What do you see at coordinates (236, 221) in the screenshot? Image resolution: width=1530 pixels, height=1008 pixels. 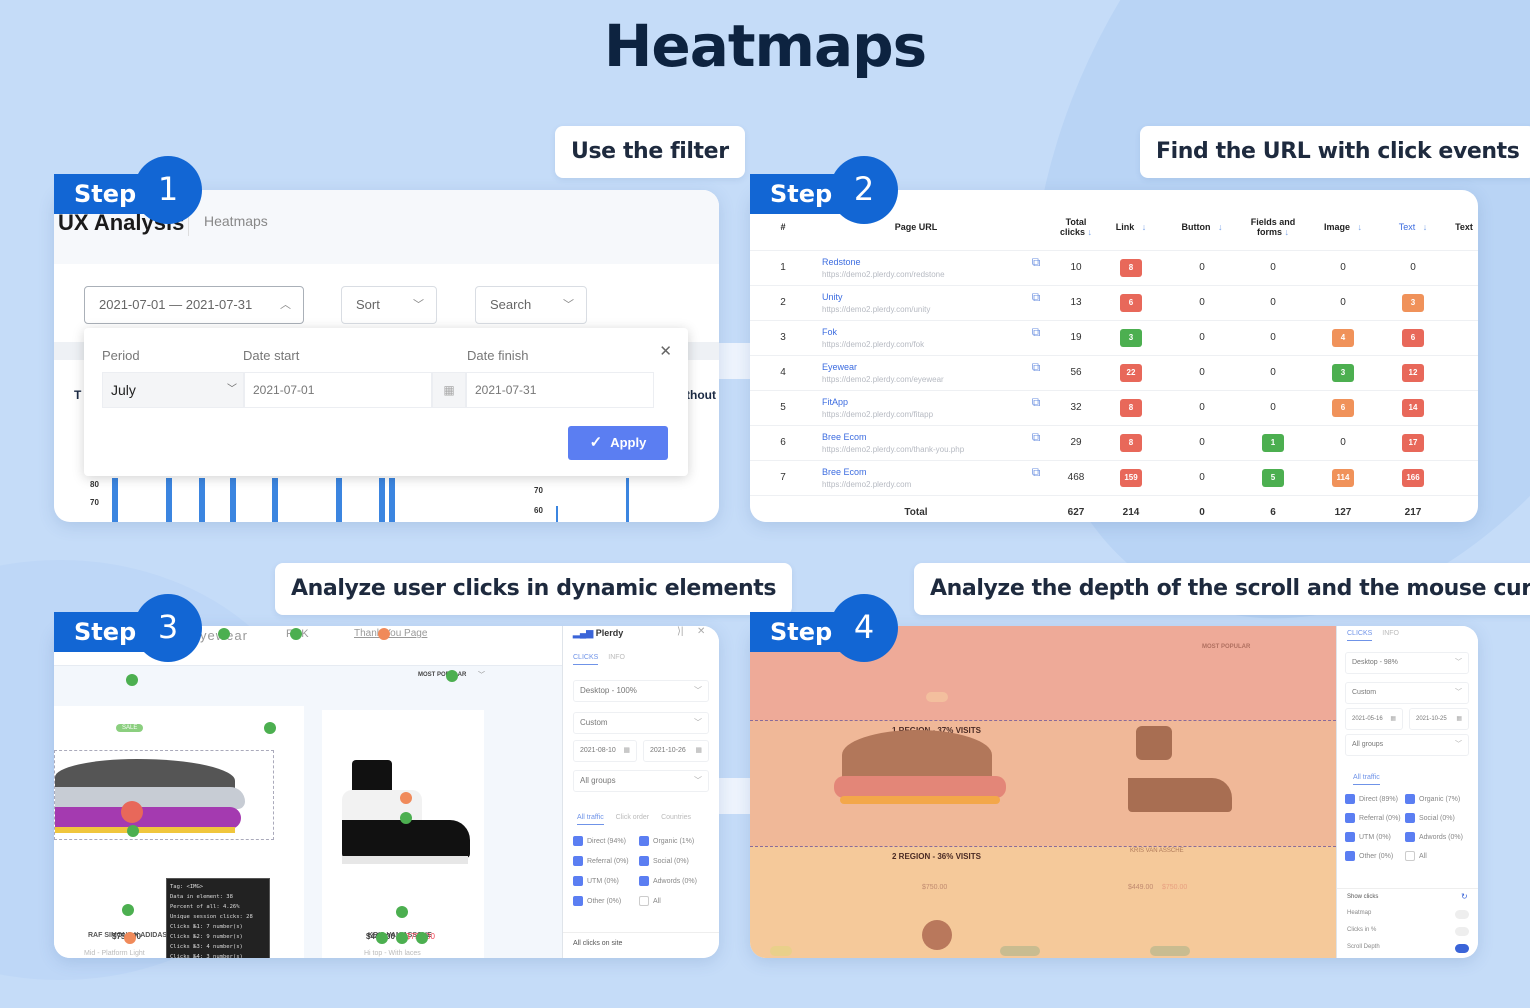 I see `breadcrumb-heatmaps: Heatmaps` at bounding box center [236, 221].